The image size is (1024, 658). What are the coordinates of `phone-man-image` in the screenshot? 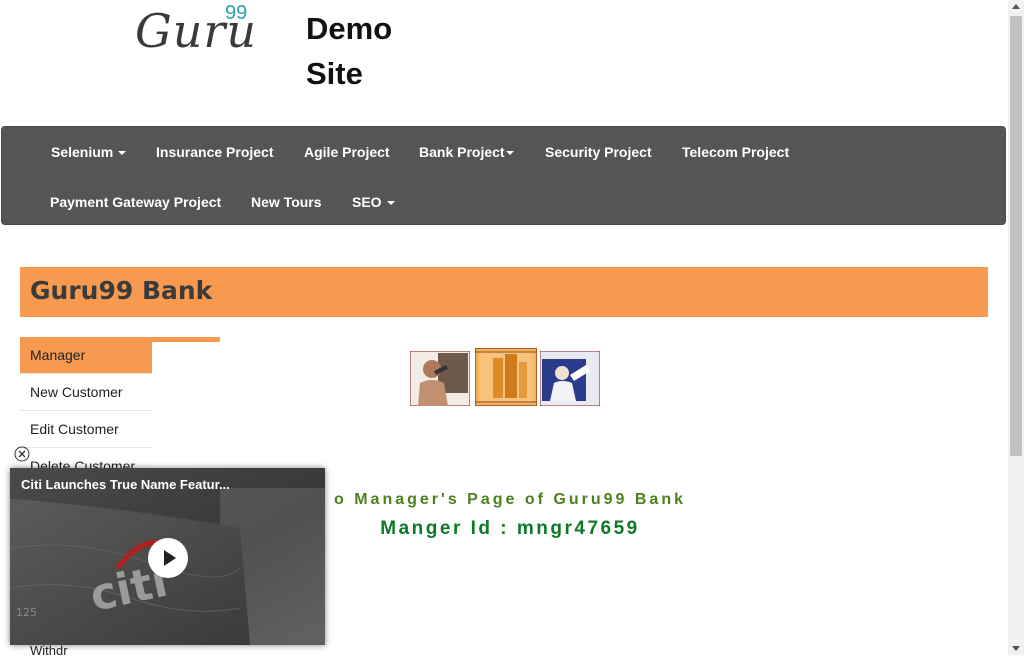 It's located at (440, 378).